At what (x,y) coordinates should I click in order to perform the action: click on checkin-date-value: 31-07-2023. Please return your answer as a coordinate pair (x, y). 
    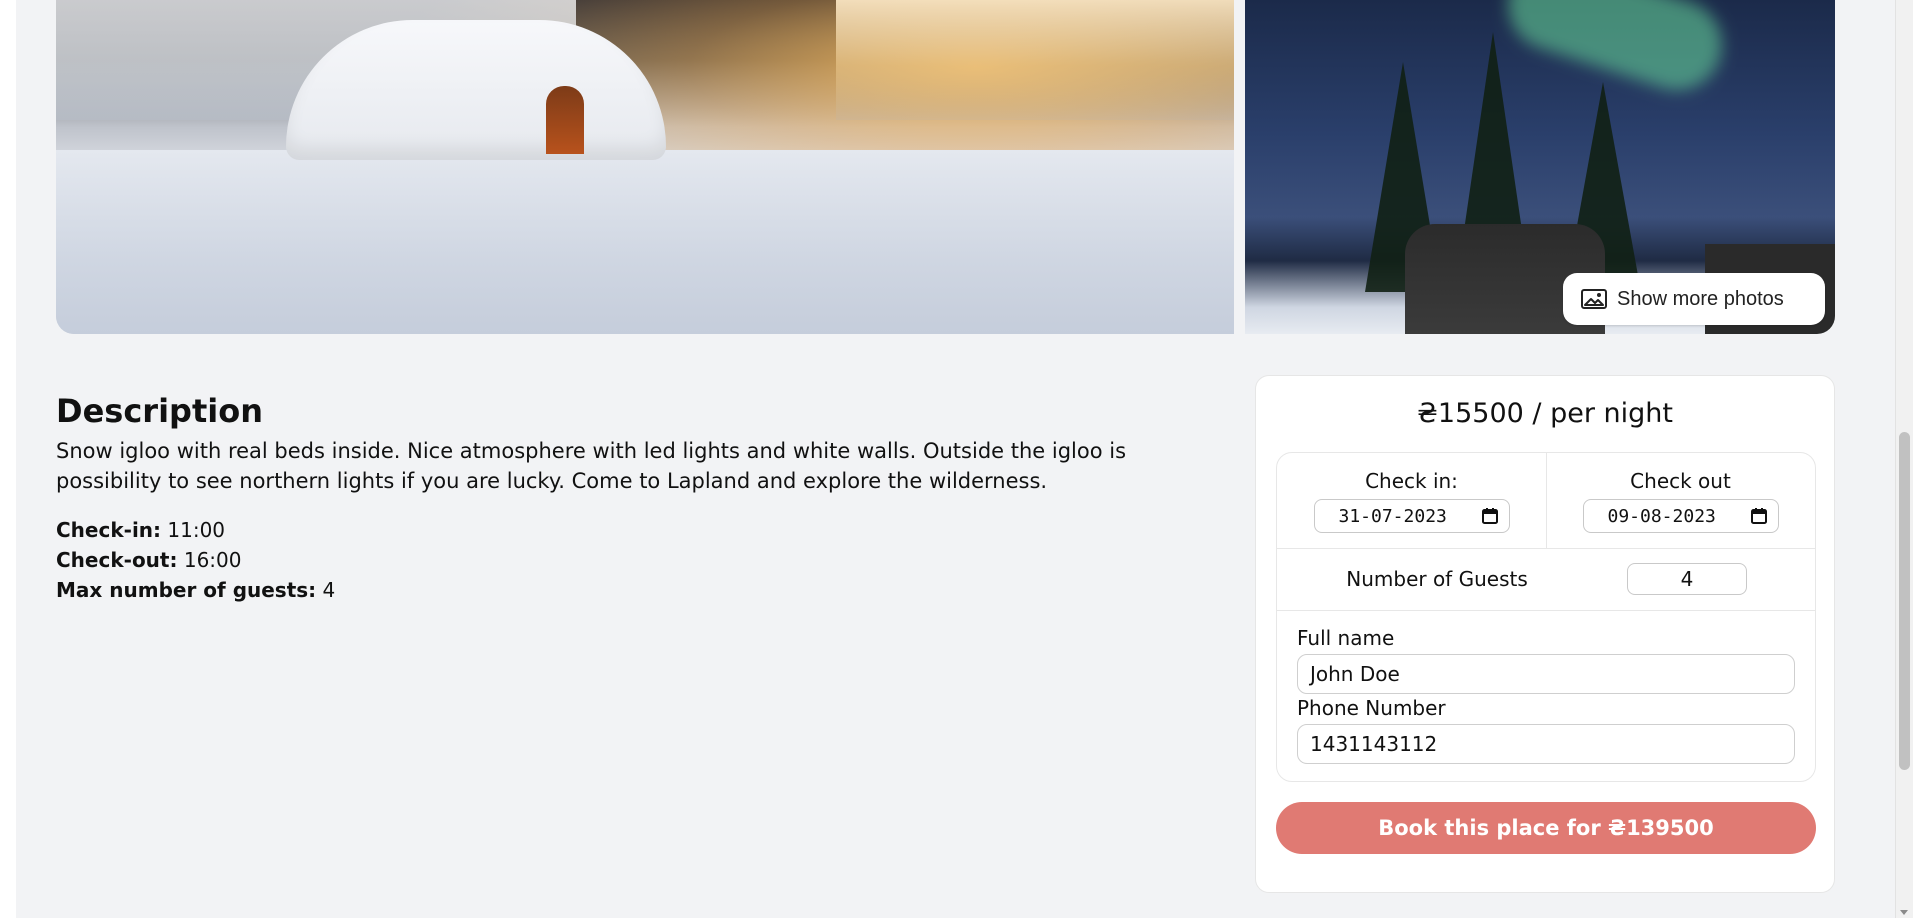
    Looking at the image, I should click on (1392, 516).